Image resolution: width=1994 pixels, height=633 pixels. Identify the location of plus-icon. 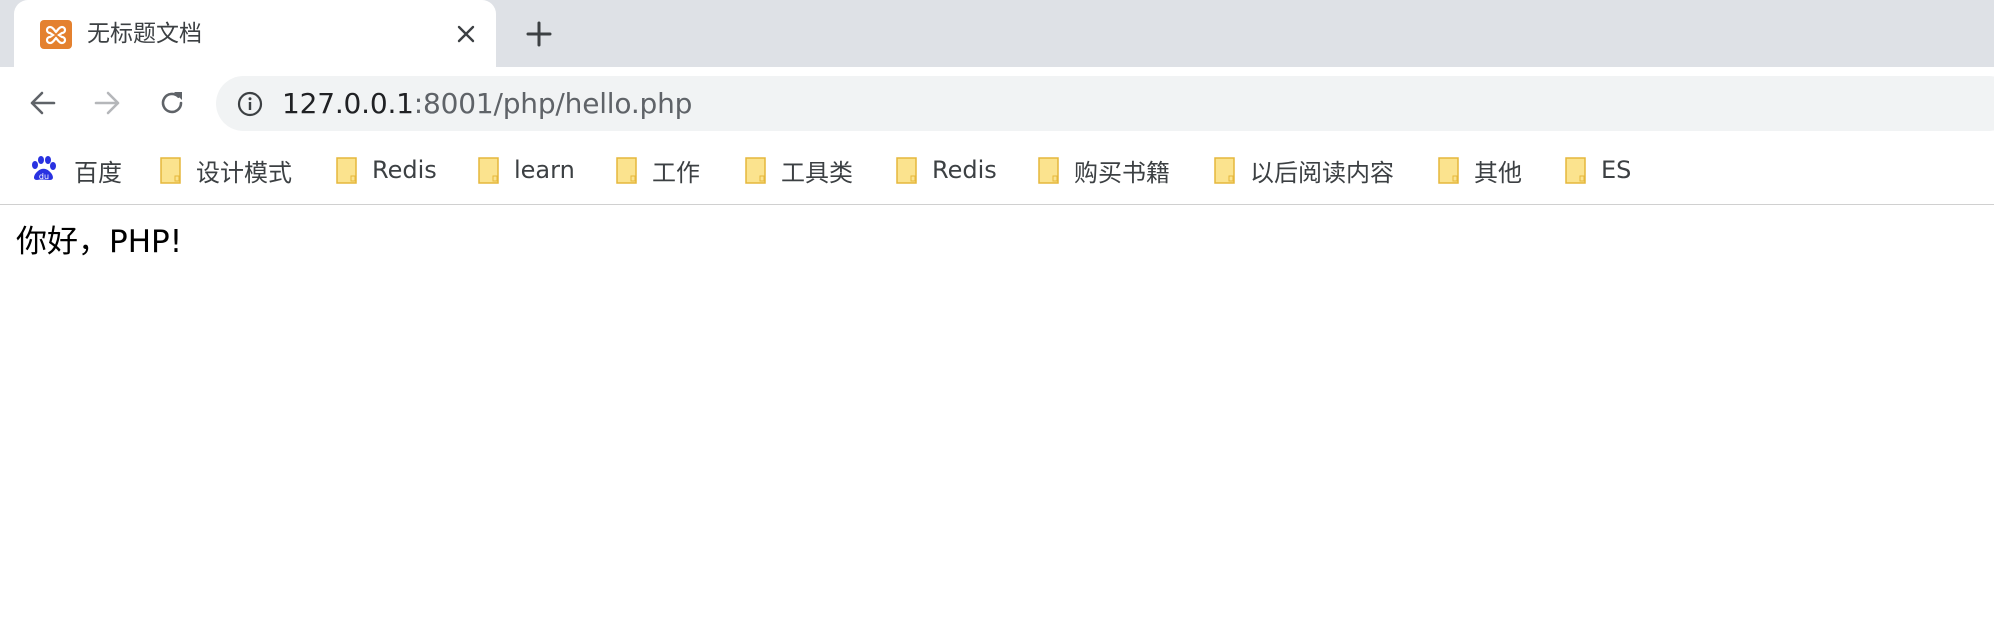
(539, 34).